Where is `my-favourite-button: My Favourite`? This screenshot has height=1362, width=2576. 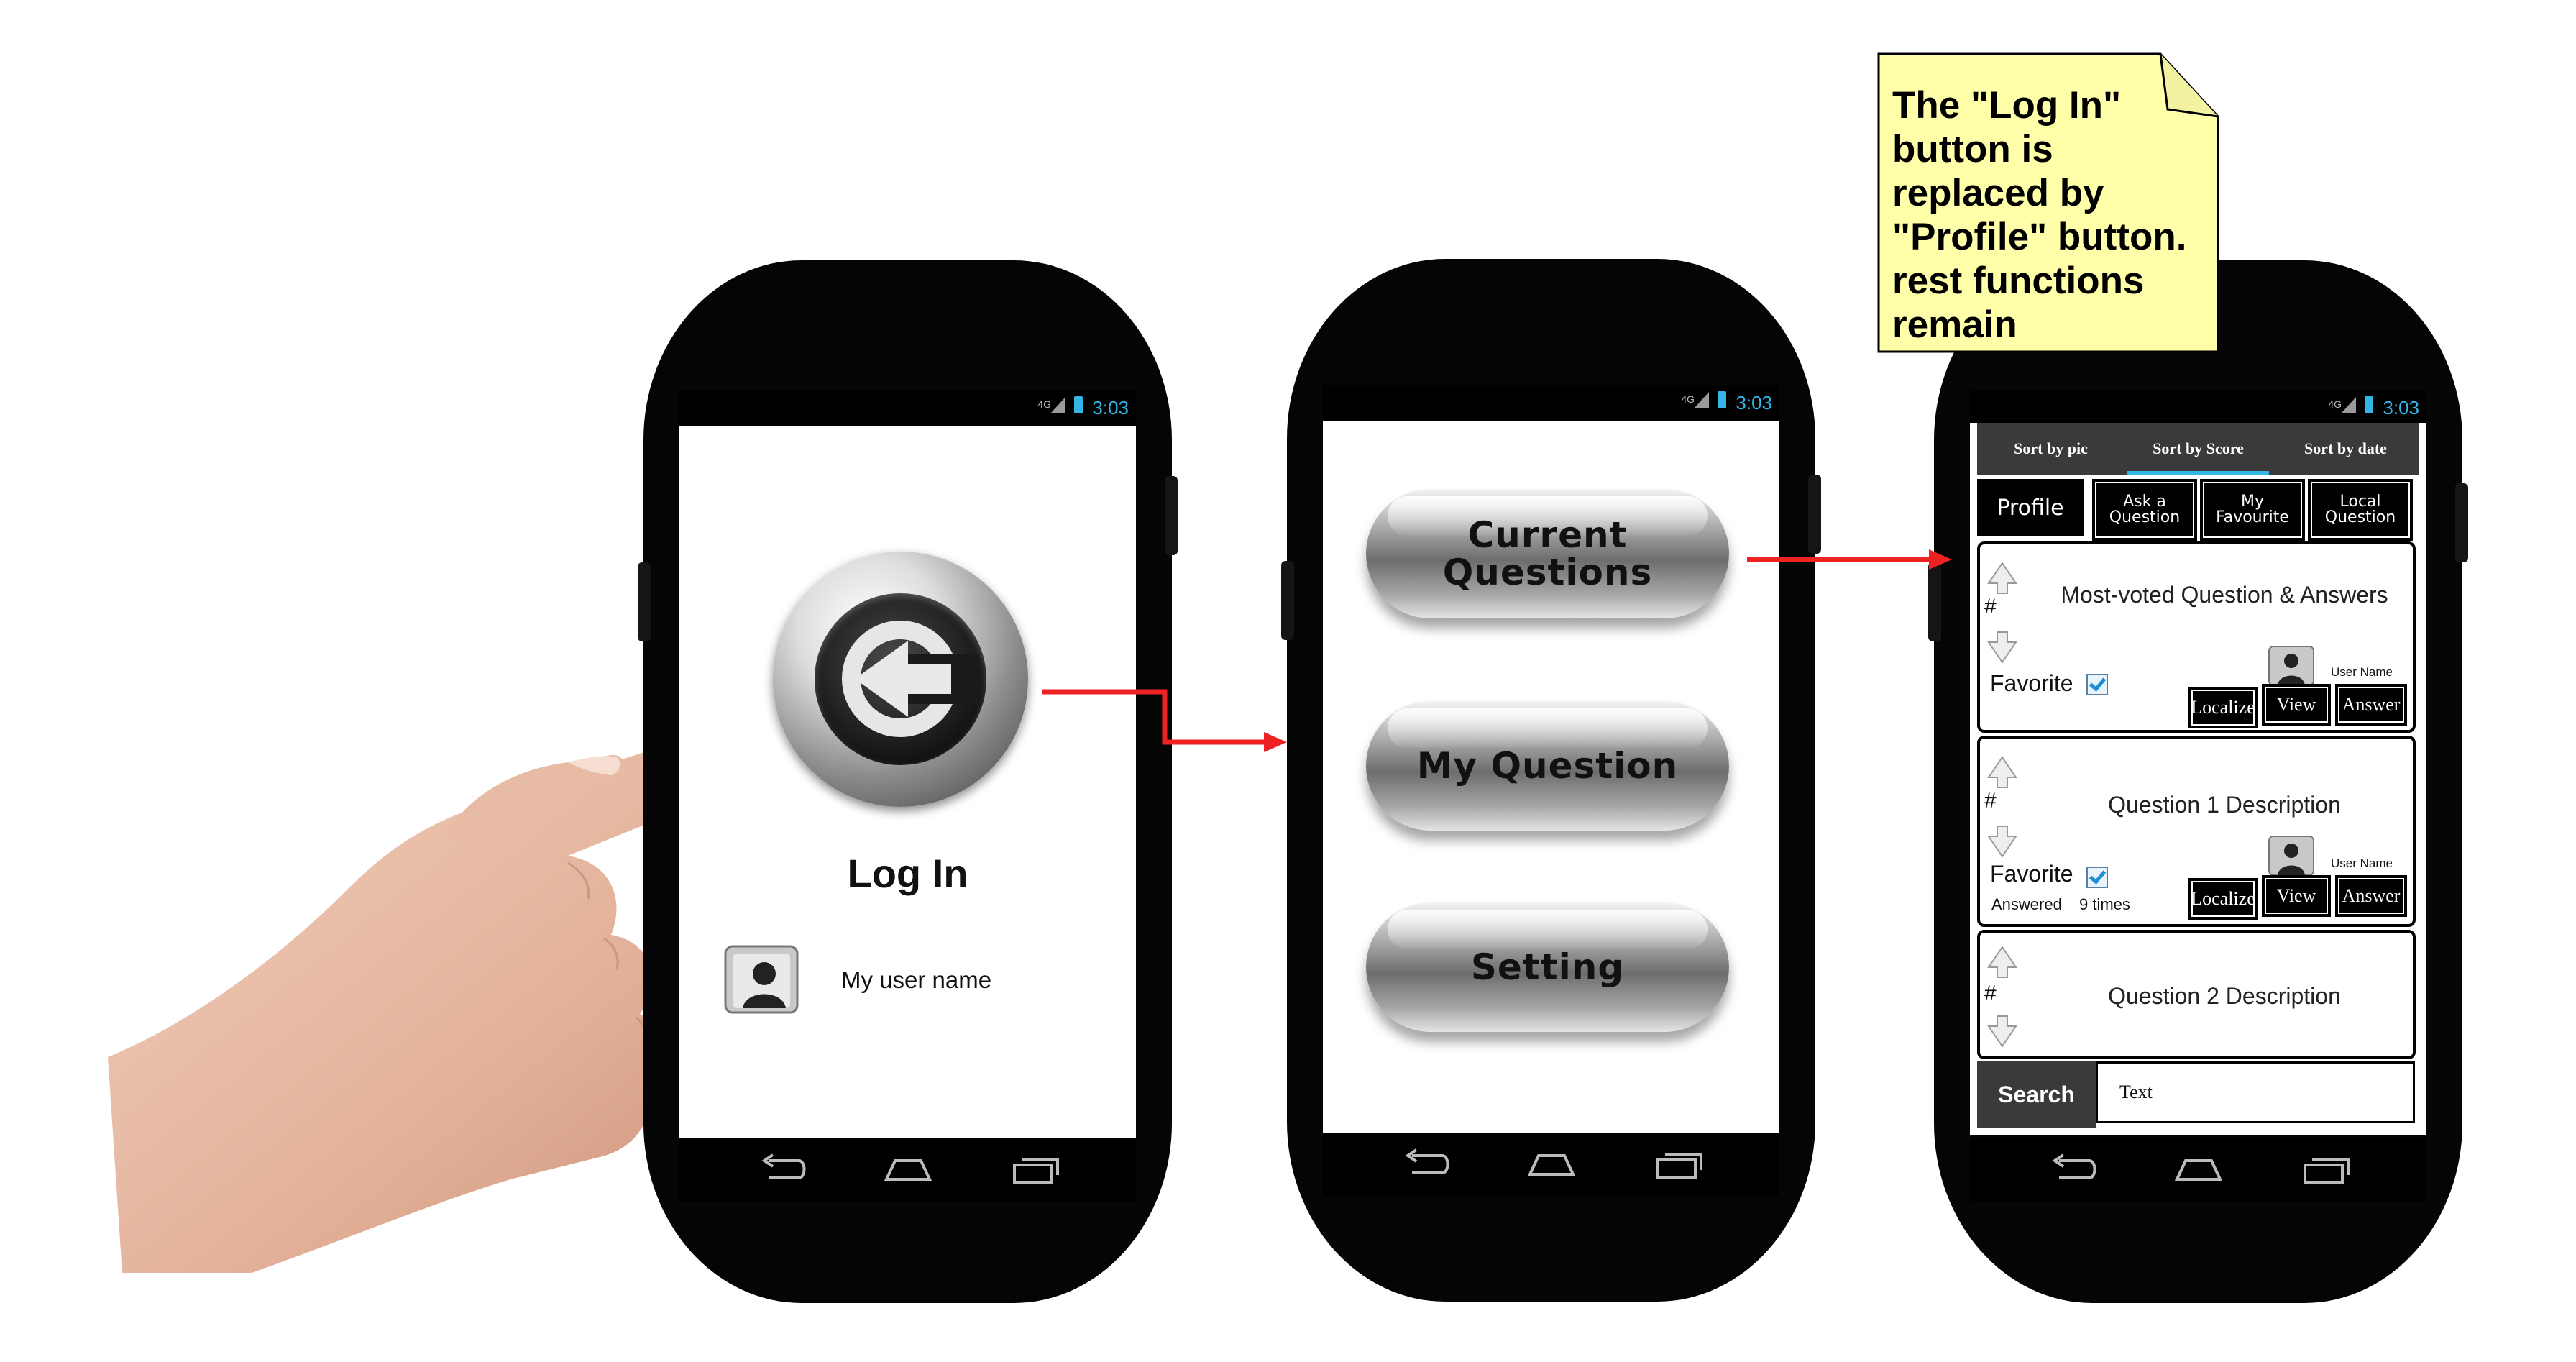 my-favourite-button: My Favourite is located at coordinates (2252, 510).